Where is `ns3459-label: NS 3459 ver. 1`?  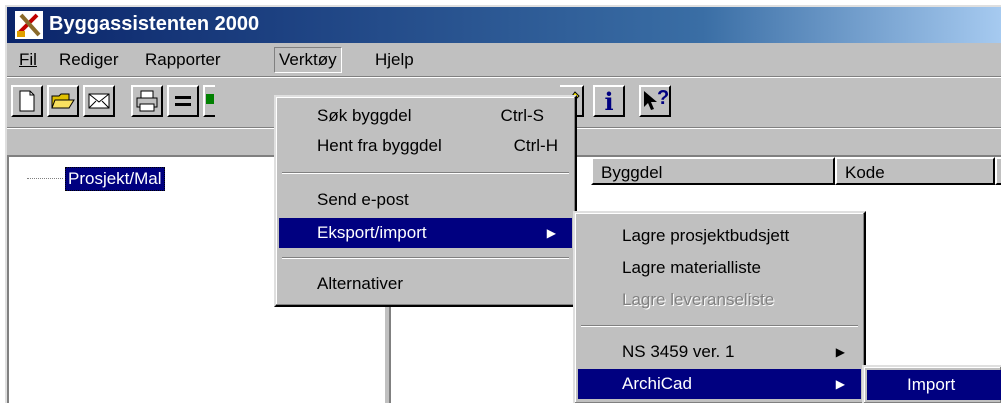
ns3459-label: NS 3459 ver. 1 is located at coordinates (678, 351).